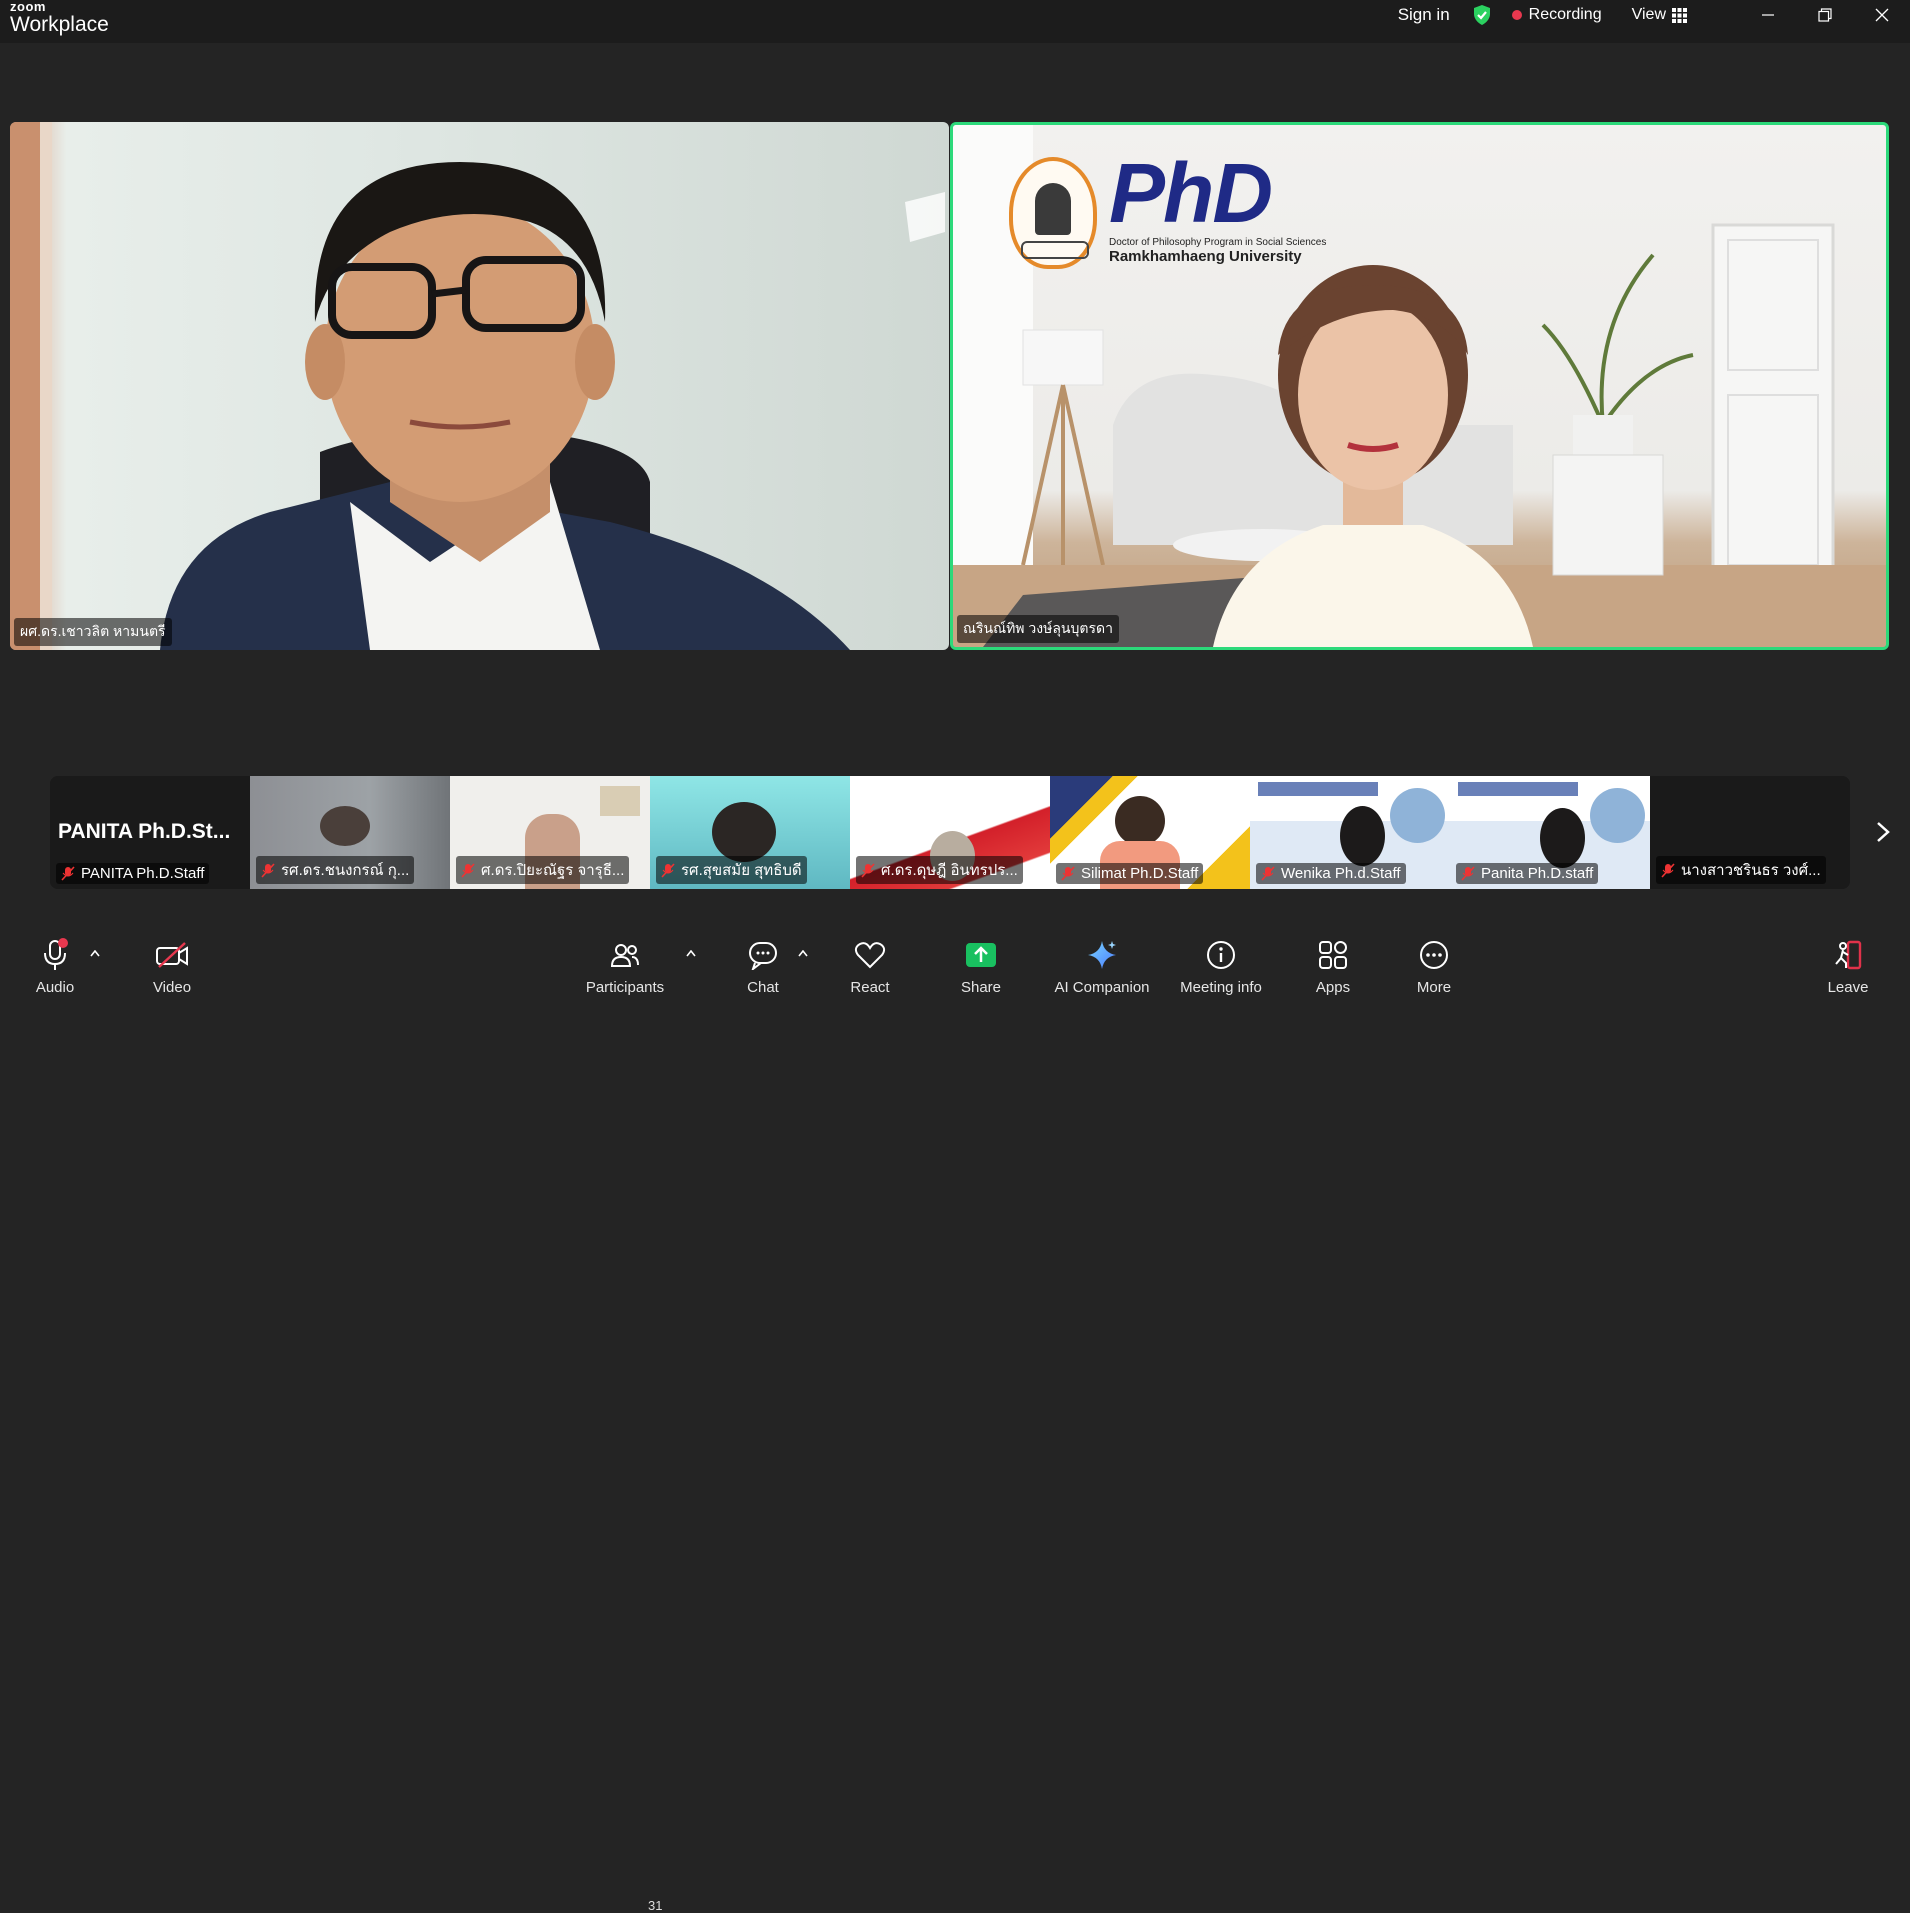 Image resolution: width=1910 pixels, height=1913 pixels. What do you see at coordinates (731, 870) in the screenshot?
I see `participant-name: รศ.สุขสมัย สุทธิบดี` at bounding box center [731, 870].